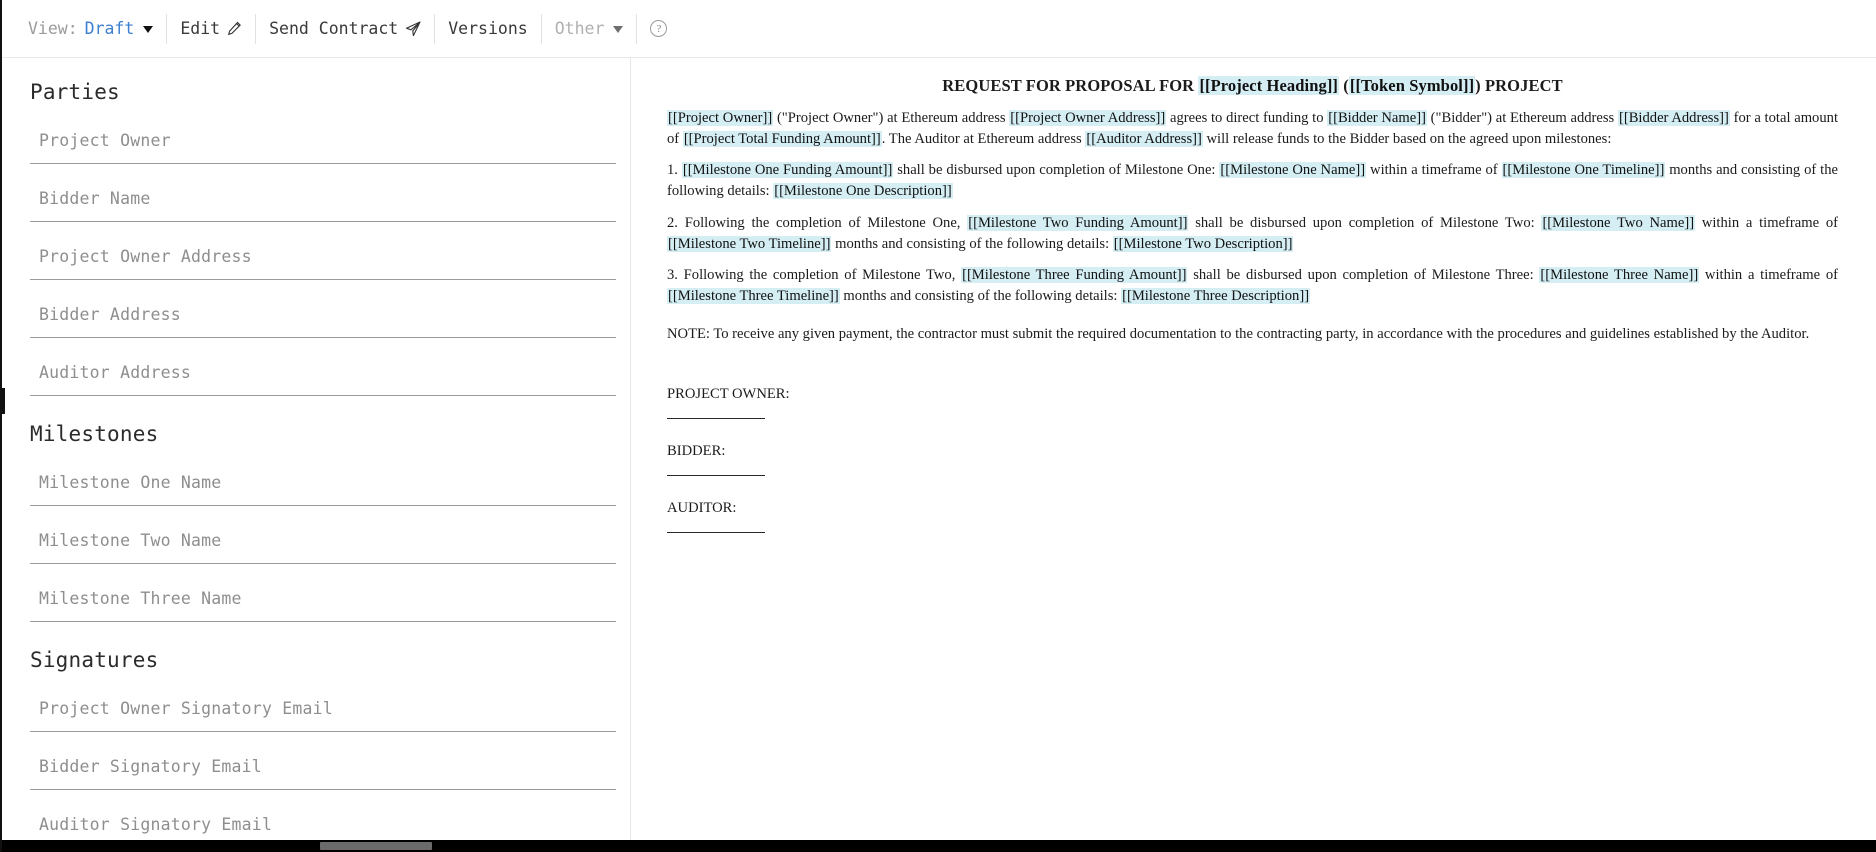  What do you see at coordinates (323, 315) in the screenshot?
I see `field-bidder-address: Bidder Address` at bounding box center [323, 315].